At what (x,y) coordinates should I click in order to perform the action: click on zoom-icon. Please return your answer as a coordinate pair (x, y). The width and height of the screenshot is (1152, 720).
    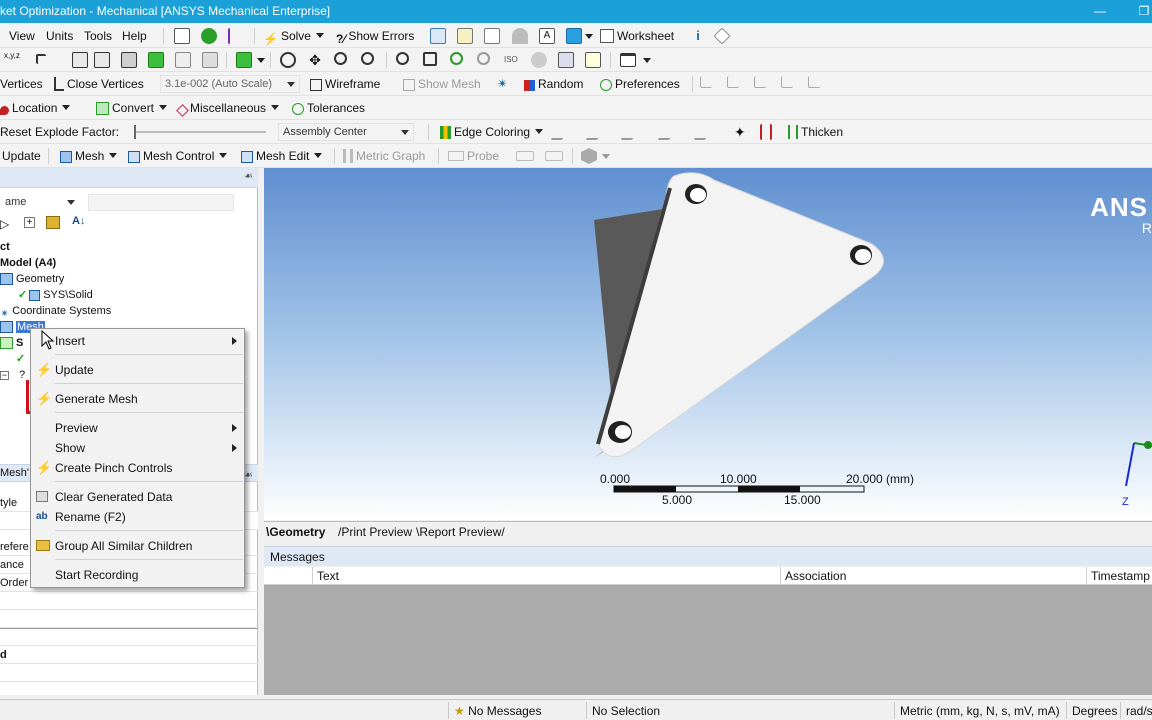
    Looking at the image, I should click on (340, 58).